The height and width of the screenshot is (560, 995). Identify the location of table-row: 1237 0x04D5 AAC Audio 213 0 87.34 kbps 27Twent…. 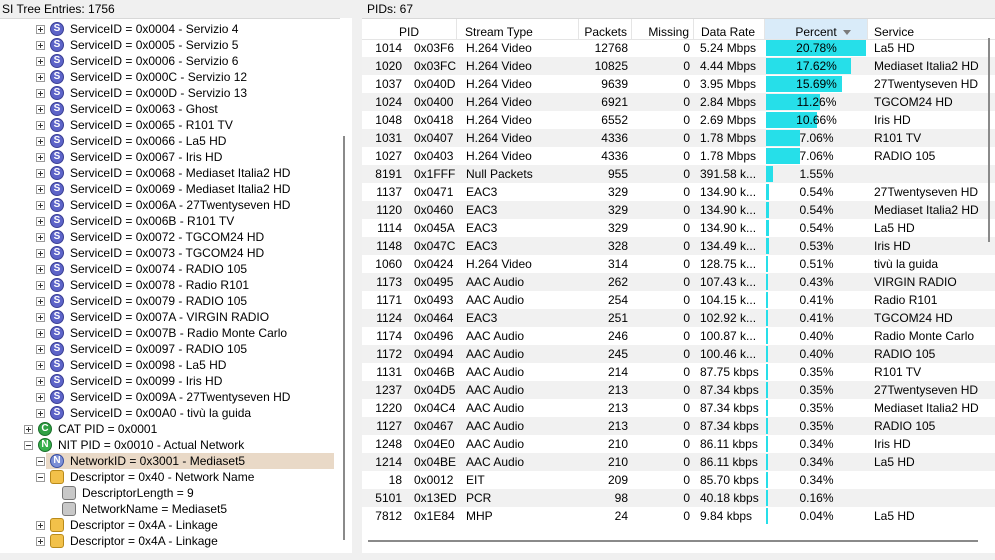
(678, 390).